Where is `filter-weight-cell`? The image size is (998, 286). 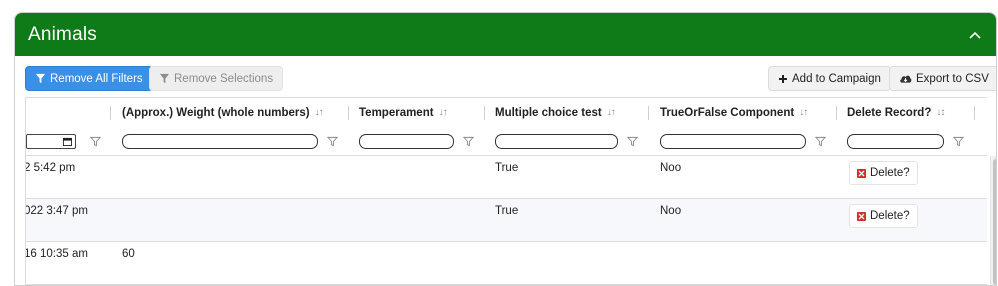 filter-weight-cell is located at coordinates (220, 141).